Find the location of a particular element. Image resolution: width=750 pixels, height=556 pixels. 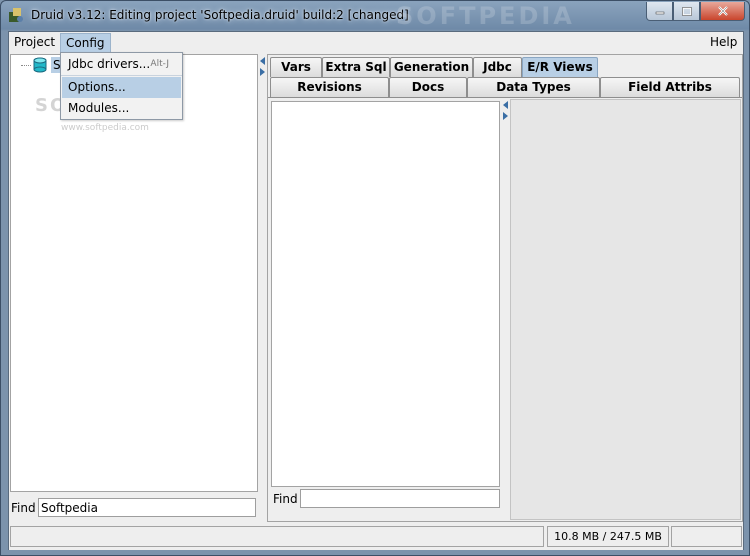

memory-usage: 10.8 MB / 247.5 MB is located at coordinates (608, 536).